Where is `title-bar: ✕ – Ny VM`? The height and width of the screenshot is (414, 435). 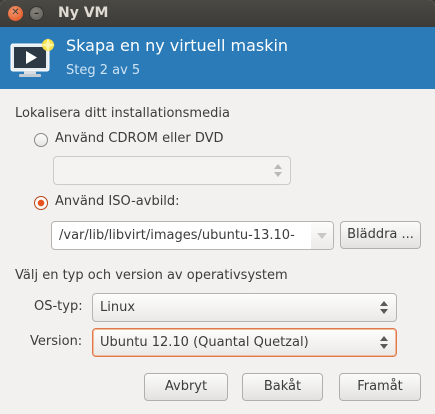
title-bar: ✕ – Ny VM is located at coordinates (217, 13).